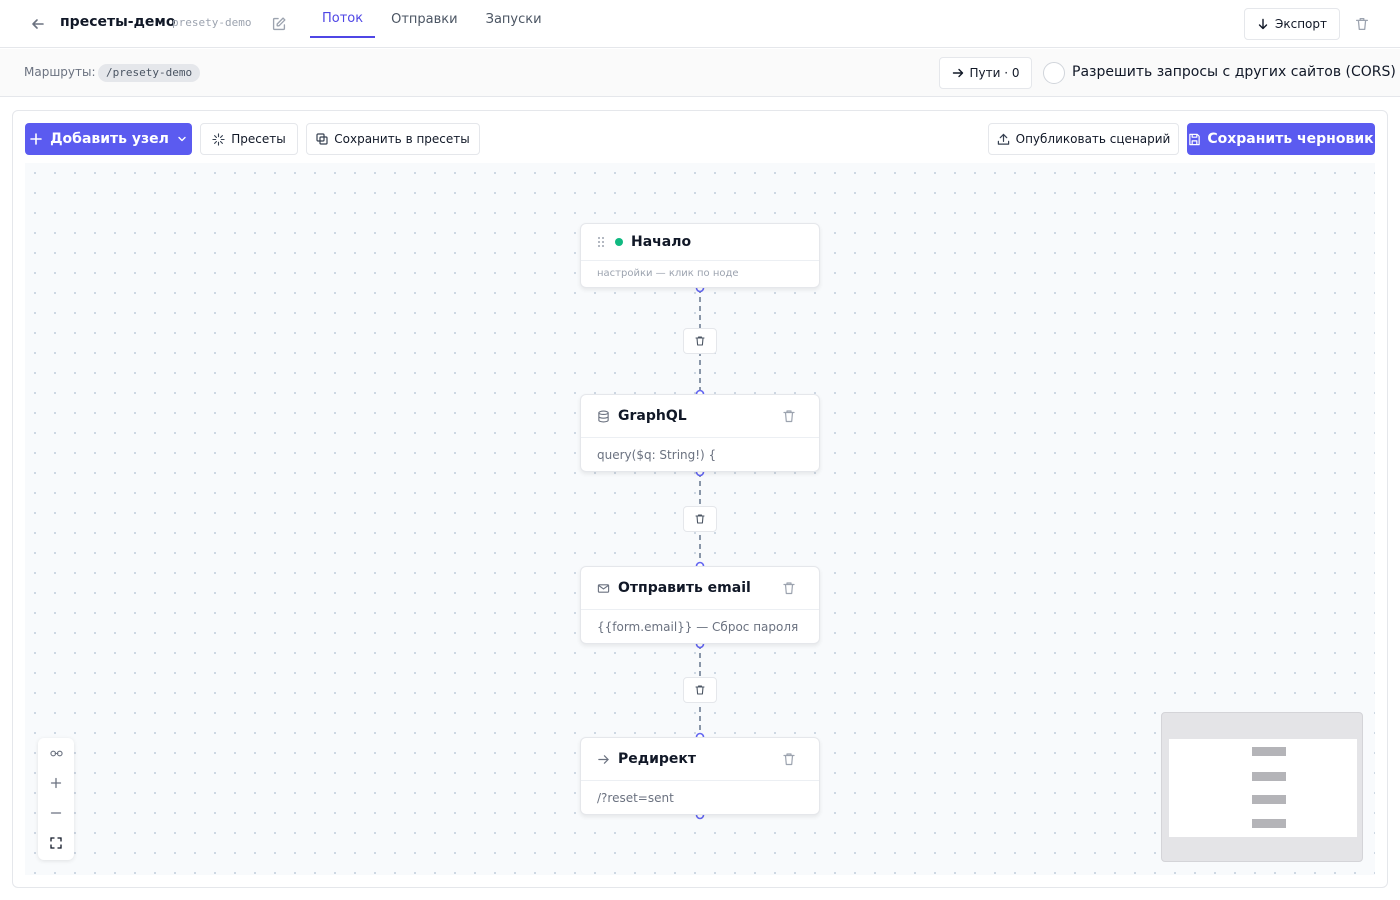 Image resolution: width=1400 pixels, height=900 pixels. I want to click on node-header: Начало, so click(700, 242).